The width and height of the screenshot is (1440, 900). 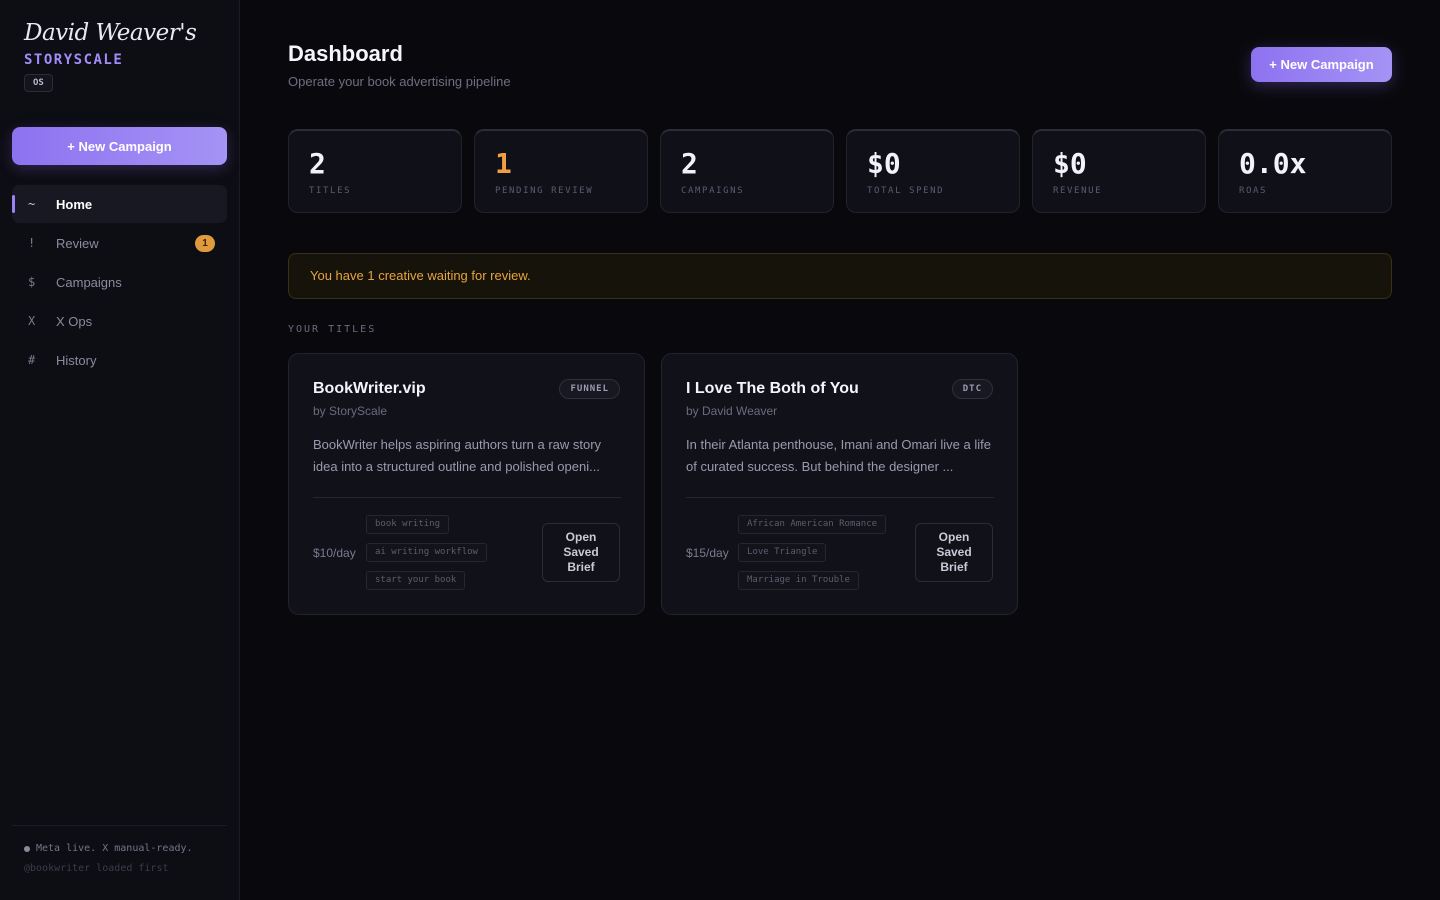 What do you see at coordinates (89, 282) in the screenshot?
I see `sidebar-item-label: Campaigns` at bounding box center [89, 282].